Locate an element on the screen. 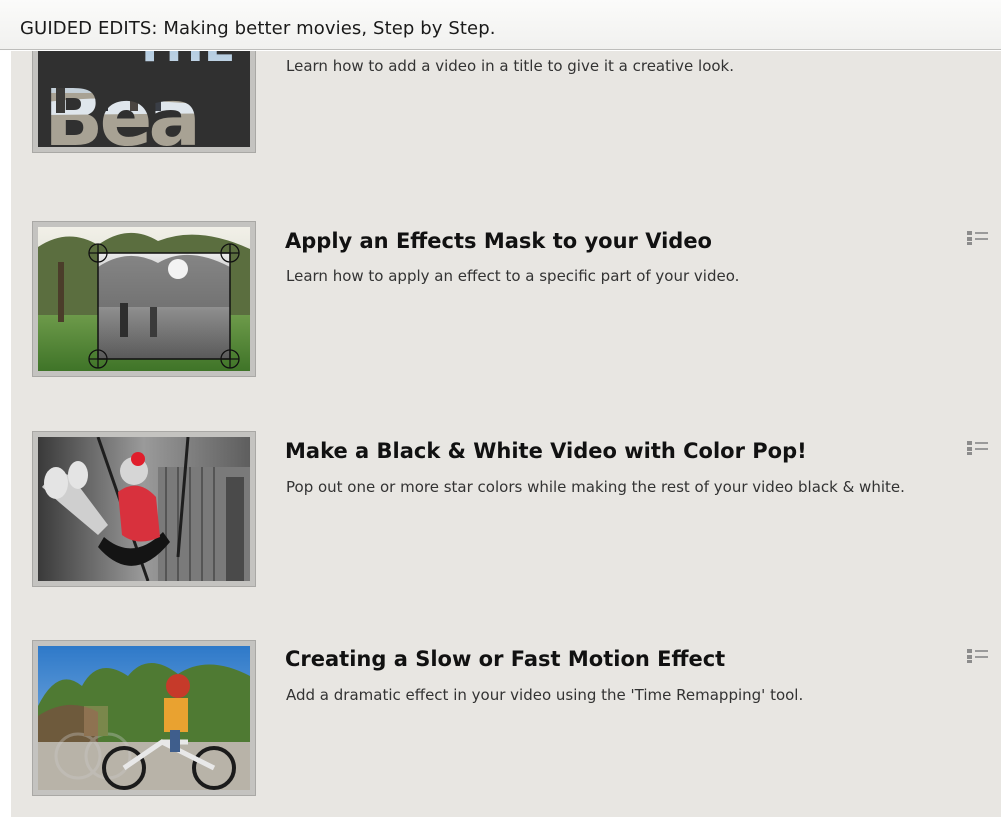 This screenshot has width=1001, height=817. video-in-title-thumbnail: Bea THE is located at coordinates (144, 102).